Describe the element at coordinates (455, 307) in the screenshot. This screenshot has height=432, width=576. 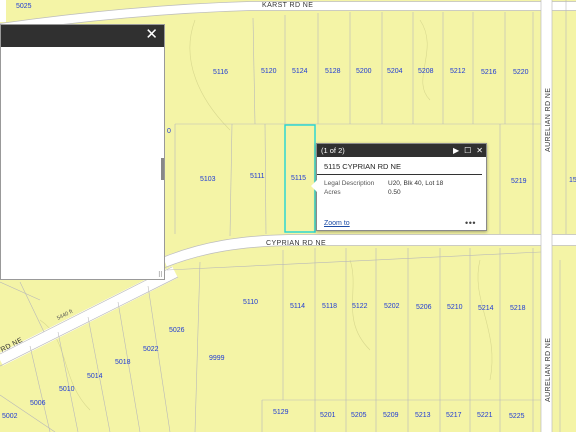
I see `parcel-label: 5210` at that location.